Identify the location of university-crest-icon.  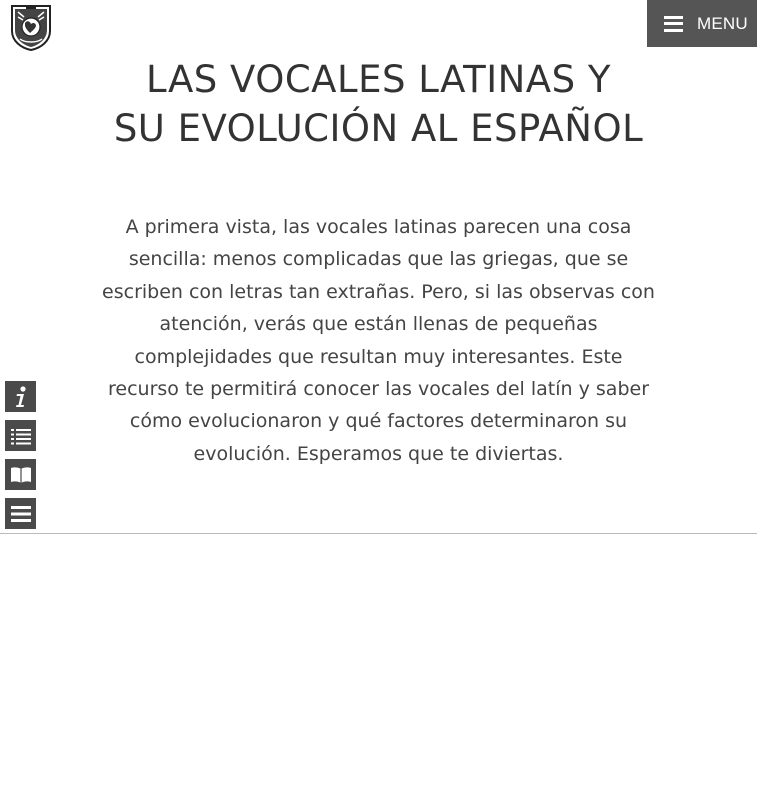
(31, 28).